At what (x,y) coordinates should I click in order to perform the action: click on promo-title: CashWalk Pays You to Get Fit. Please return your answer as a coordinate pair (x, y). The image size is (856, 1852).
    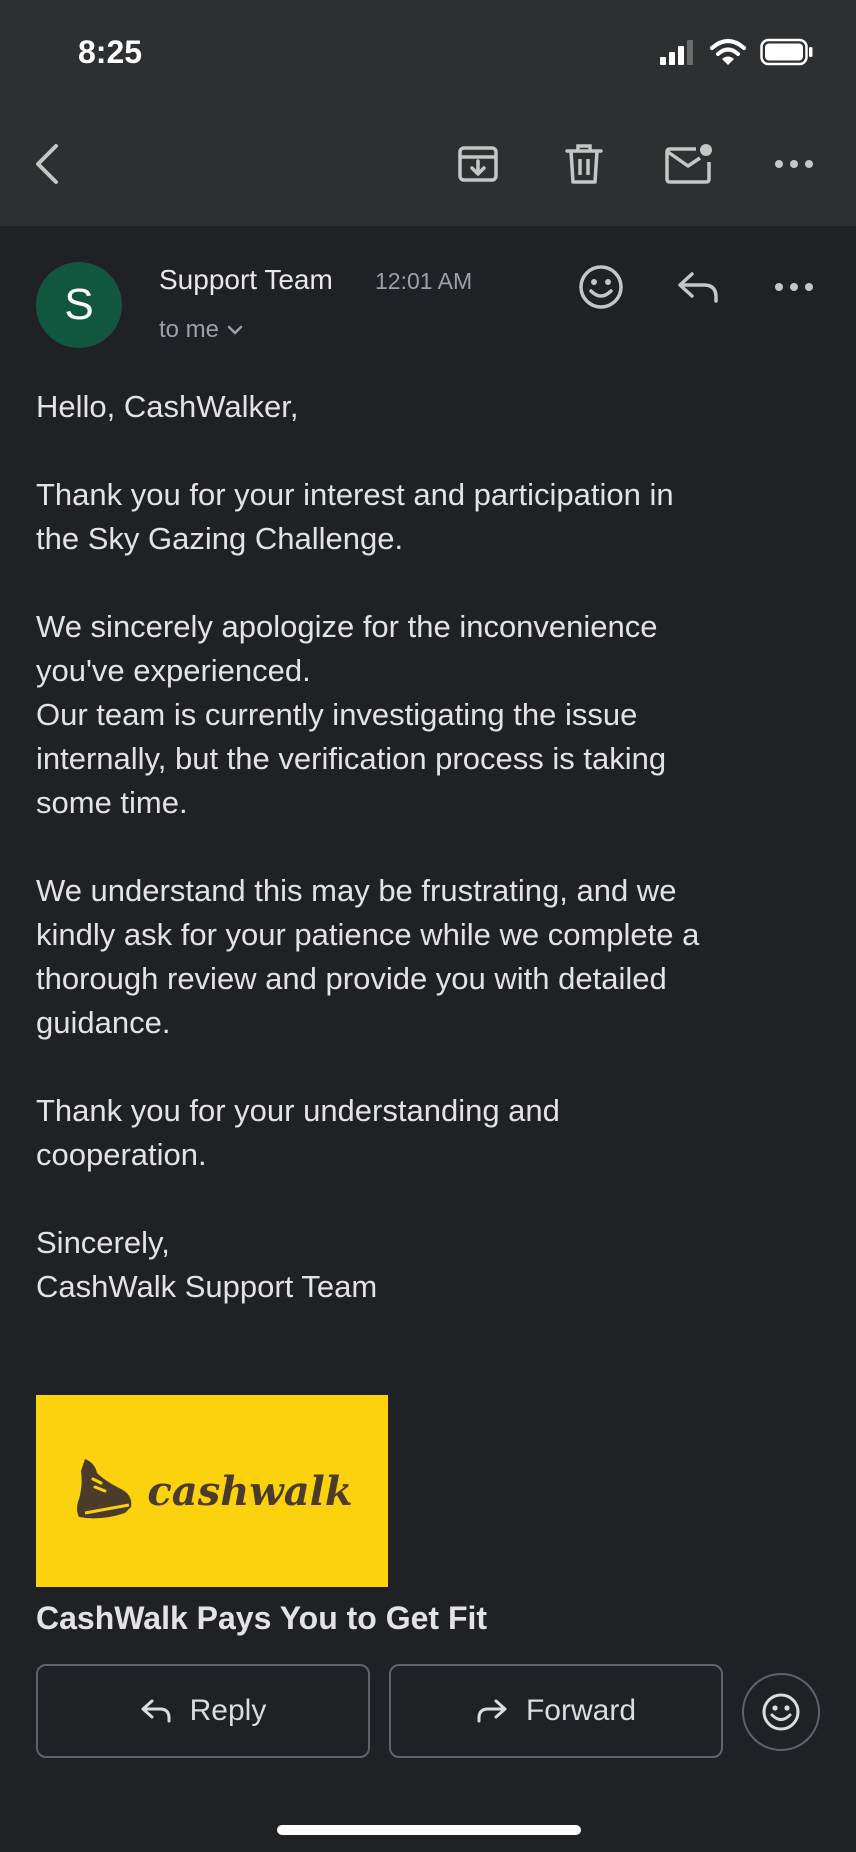
    Looking at the image, I should click on (262, 1618).